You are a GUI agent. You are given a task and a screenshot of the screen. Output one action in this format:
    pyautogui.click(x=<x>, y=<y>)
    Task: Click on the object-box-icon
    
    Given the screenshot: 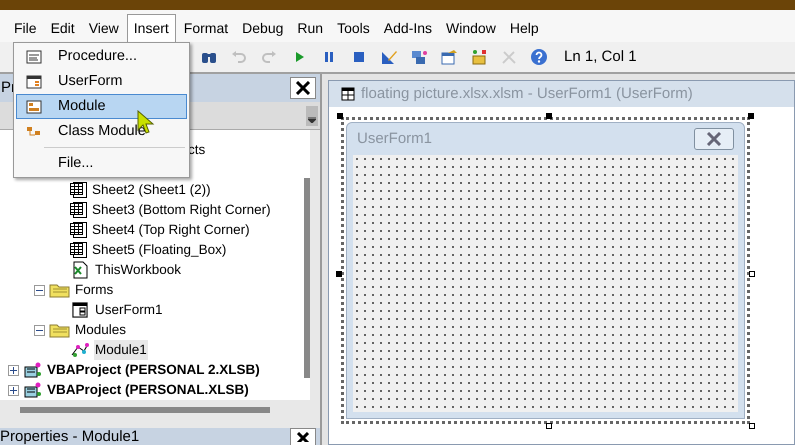 What is the action you would take?
    pyautogui.click(x=479, y=57)
    